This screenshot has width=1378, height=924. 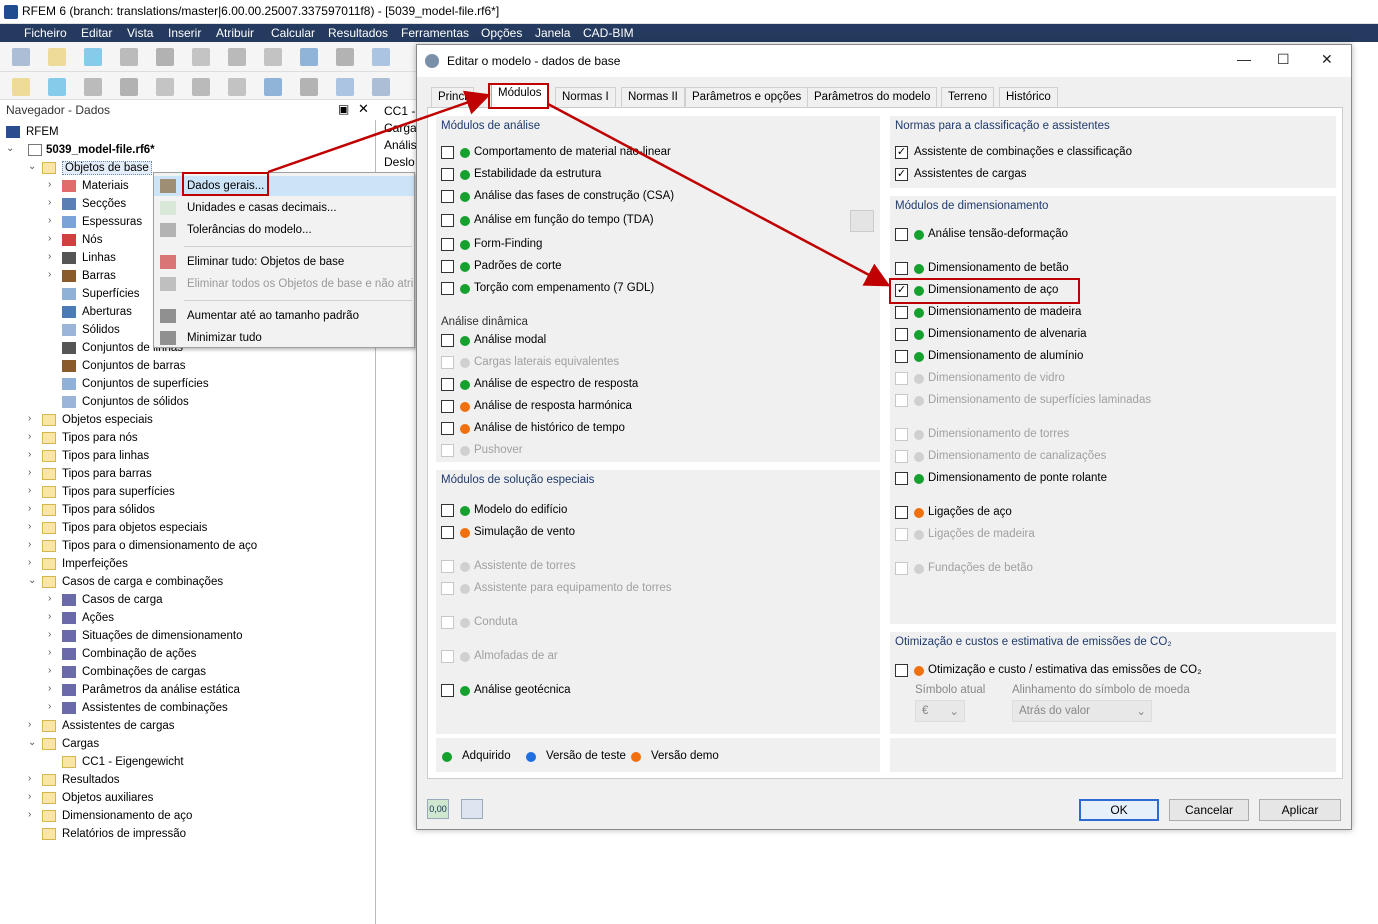 I want to click on tree-item: › Tipos para objetos especiais, so click(x=194, y=529).